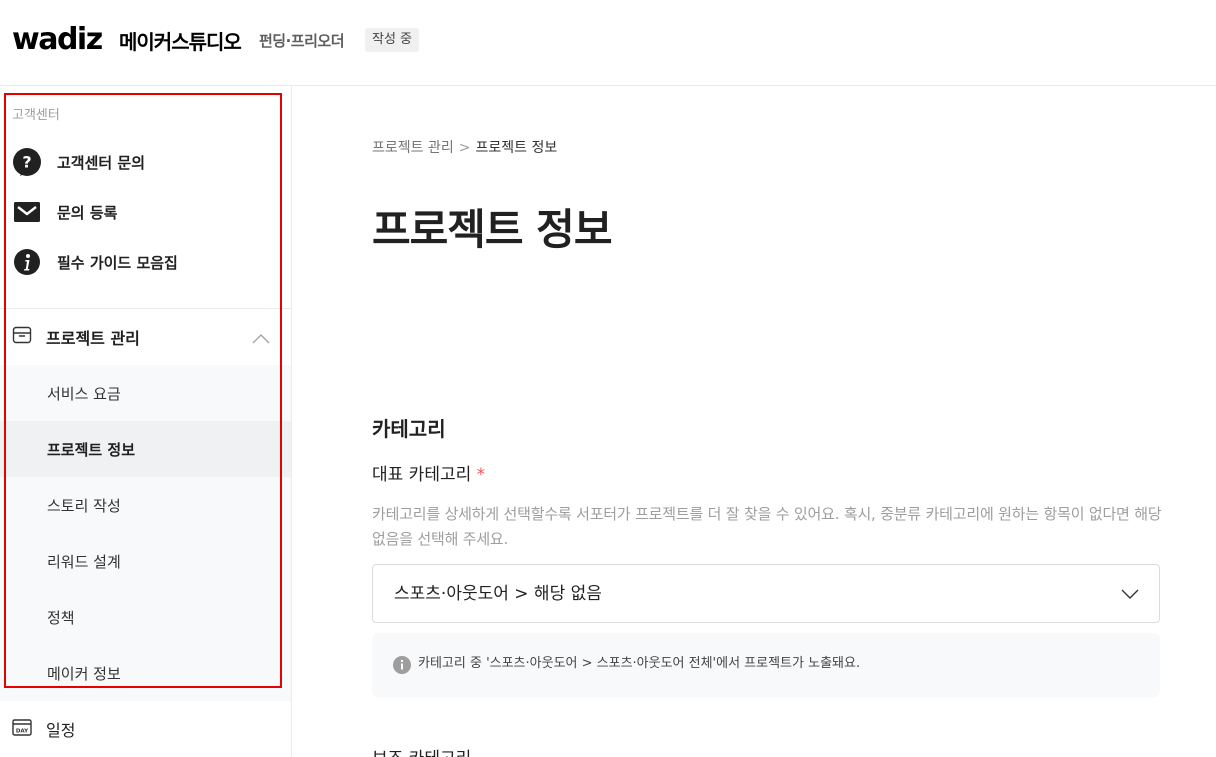  Describe the element at coordinates (22, 732) in the screenshot. I see `svg-text: DAY` at that location.